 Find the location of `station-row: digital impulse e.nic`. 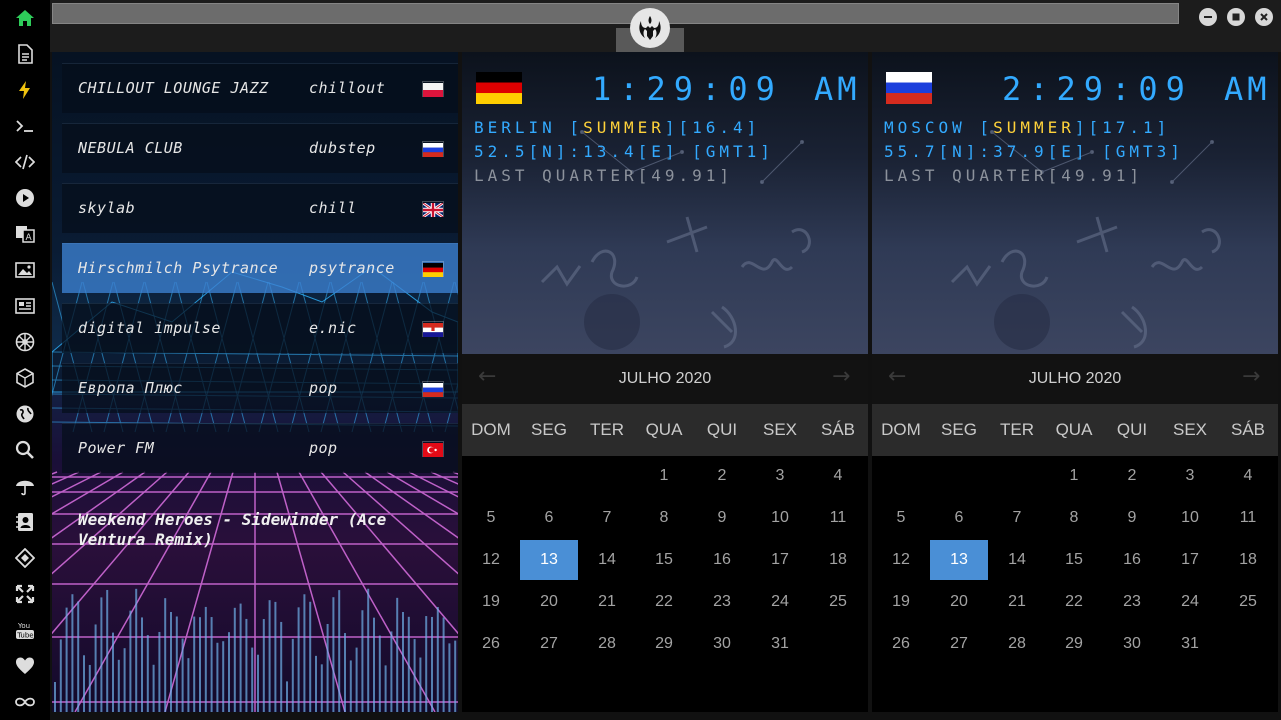

station-row: digital impulse e.nic is located at coordinates (260, 328).